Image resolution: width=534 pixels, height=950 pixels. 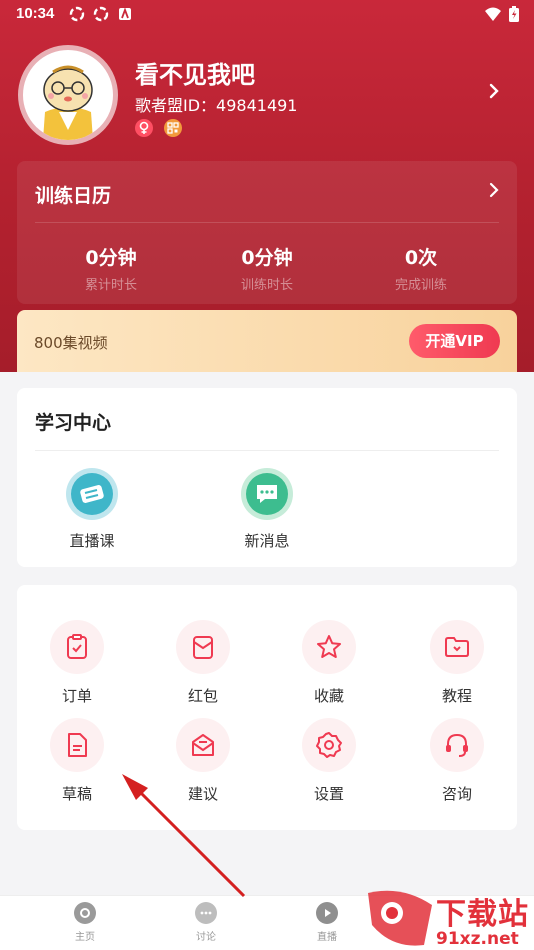 What do you see at coordinates (73, 423) in the screenshot?
I see `learning-center-title: 学习中心` at bounding box center [73, 423].